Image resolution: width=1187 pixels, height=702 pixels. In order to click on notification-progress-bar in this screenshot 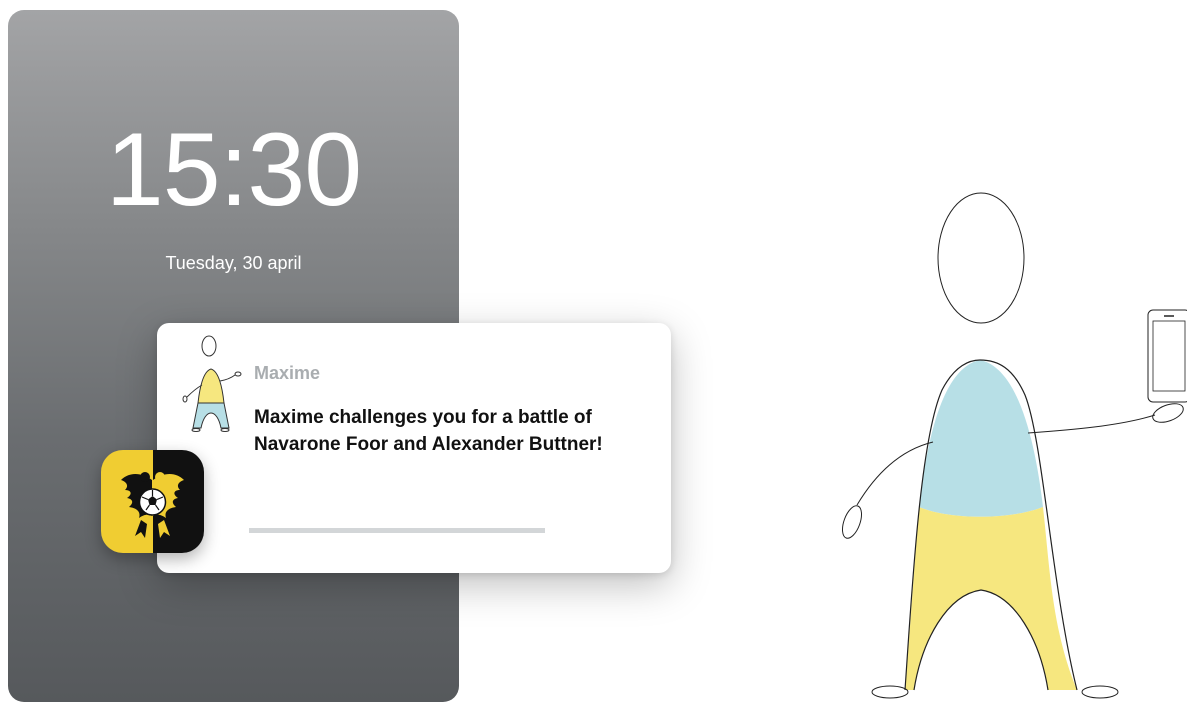, I will do `click(397, 530)`.